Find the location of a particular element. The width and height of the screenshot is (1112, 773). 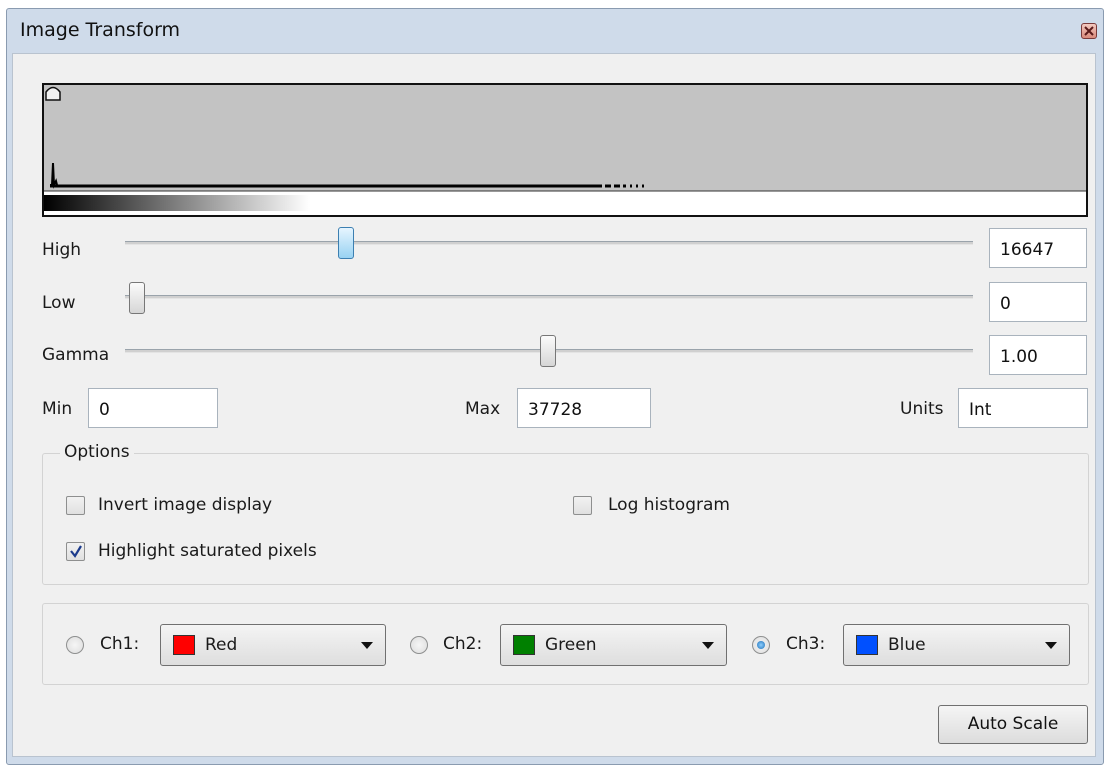

high-slider-thumb is located at coordinates (346, 243).